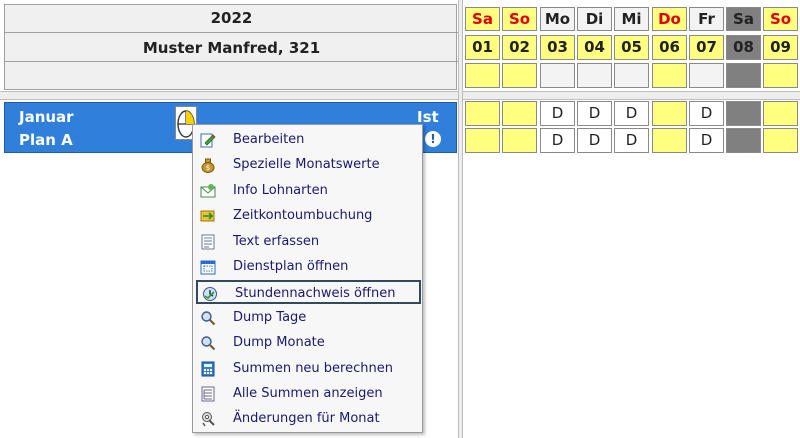 The width and height of the screenshot is (800, 438). Describe the element at coordinates (743, 47) in the screenshot. I see `day-number: 08` at that location.